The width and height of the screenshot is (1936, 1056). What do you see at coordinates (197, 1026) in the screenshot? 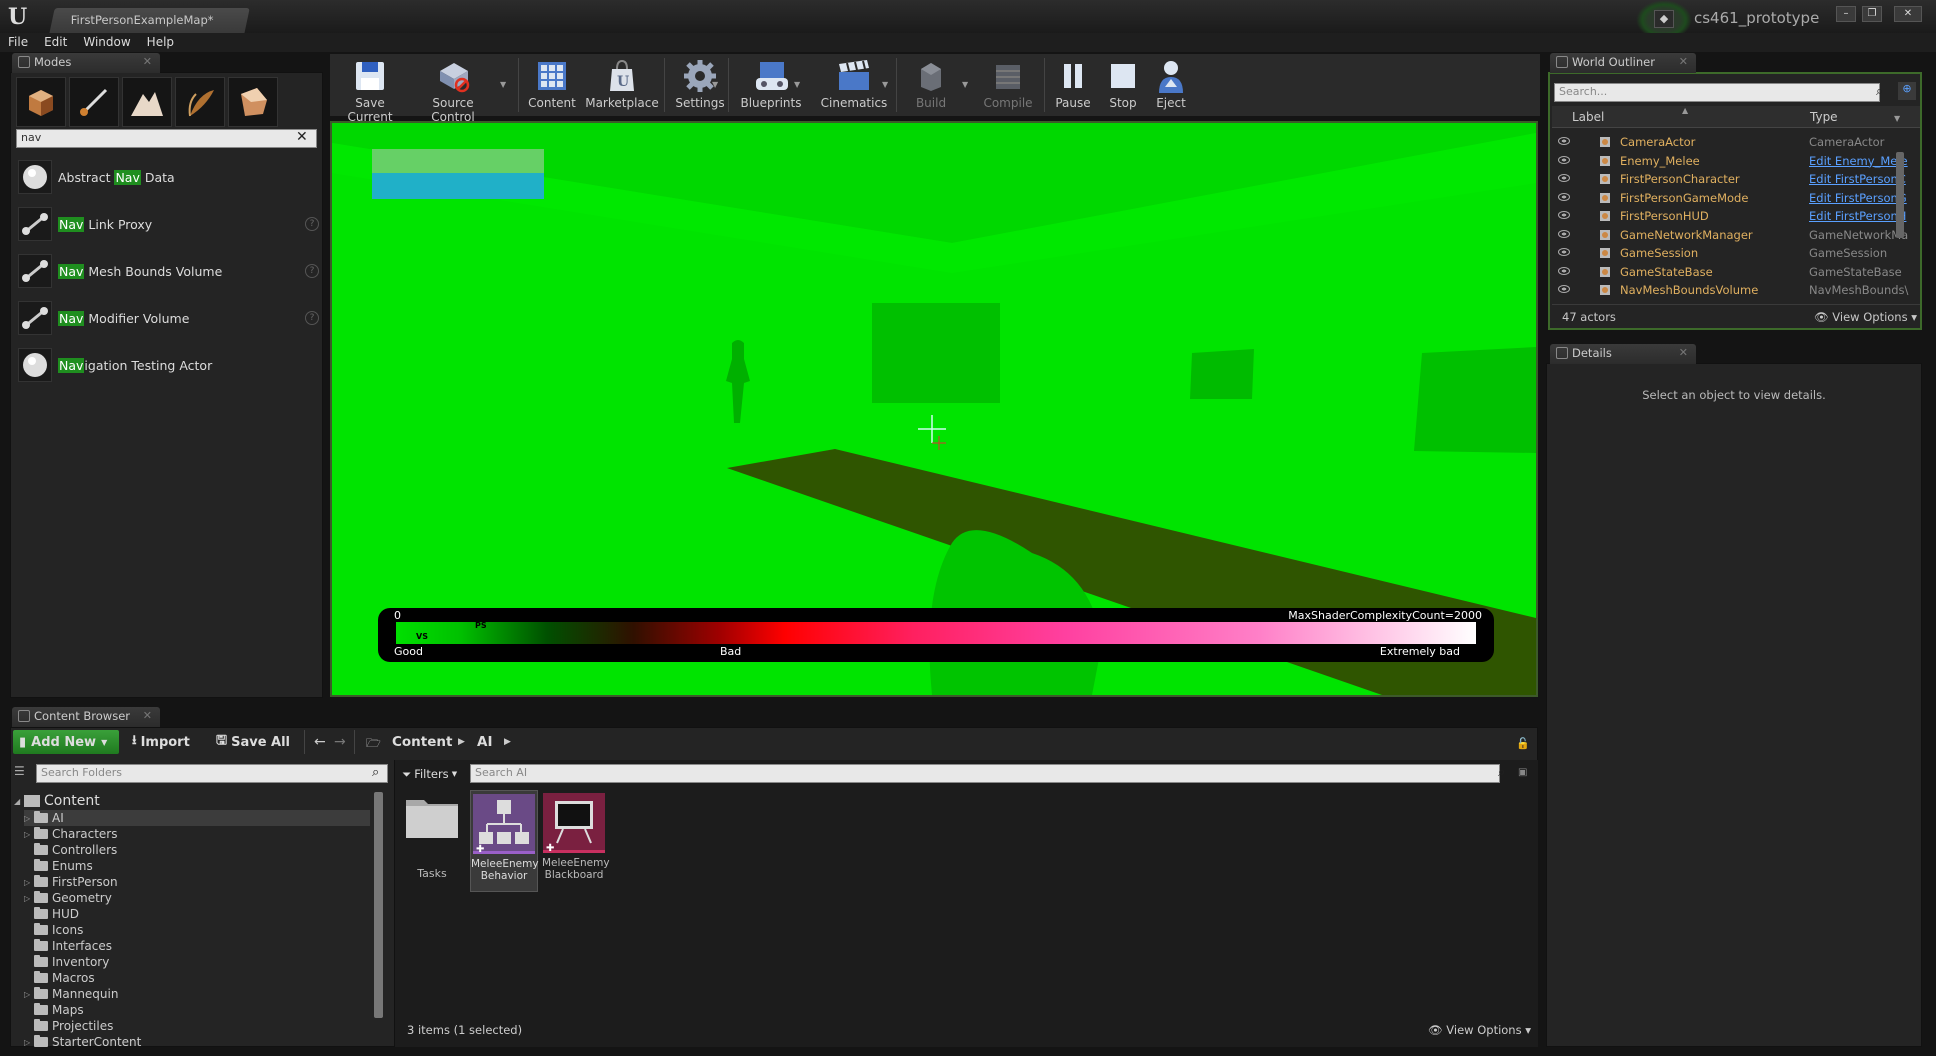
I see `folder-tree-item: Projectiles` at bounding box center [197, 1026].